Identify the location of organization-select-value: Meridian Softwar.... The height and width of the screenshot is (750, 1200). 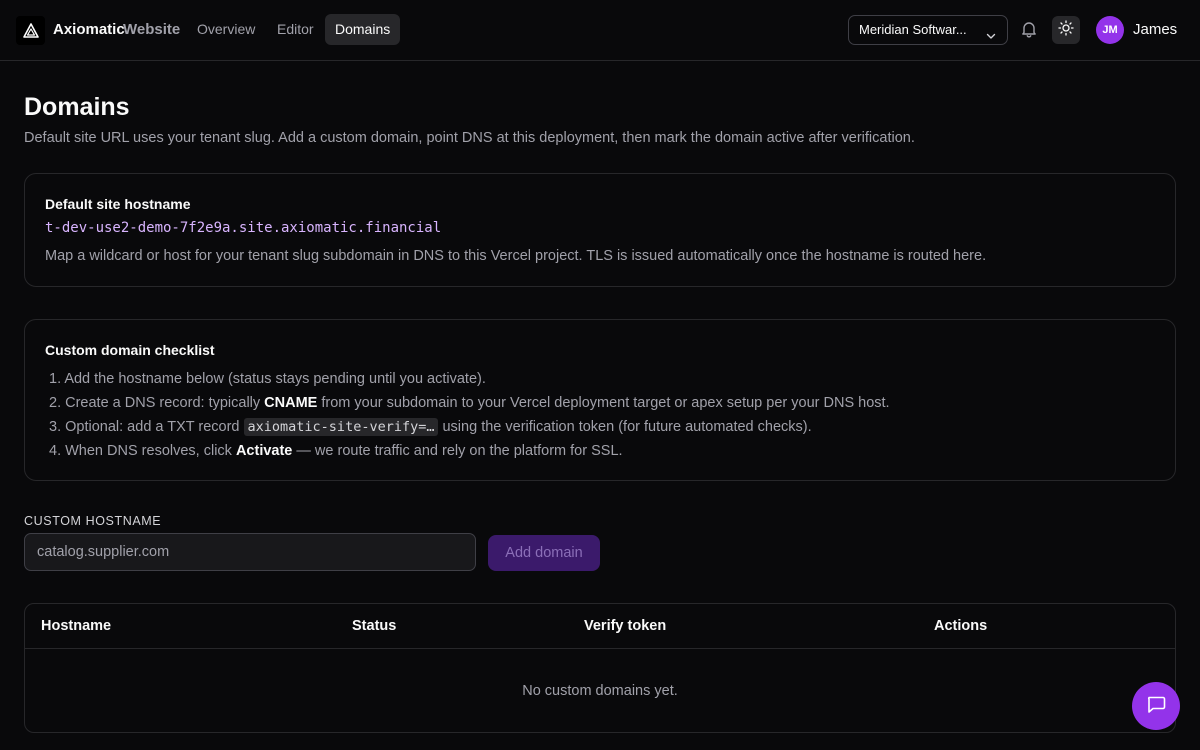
(913, 29).